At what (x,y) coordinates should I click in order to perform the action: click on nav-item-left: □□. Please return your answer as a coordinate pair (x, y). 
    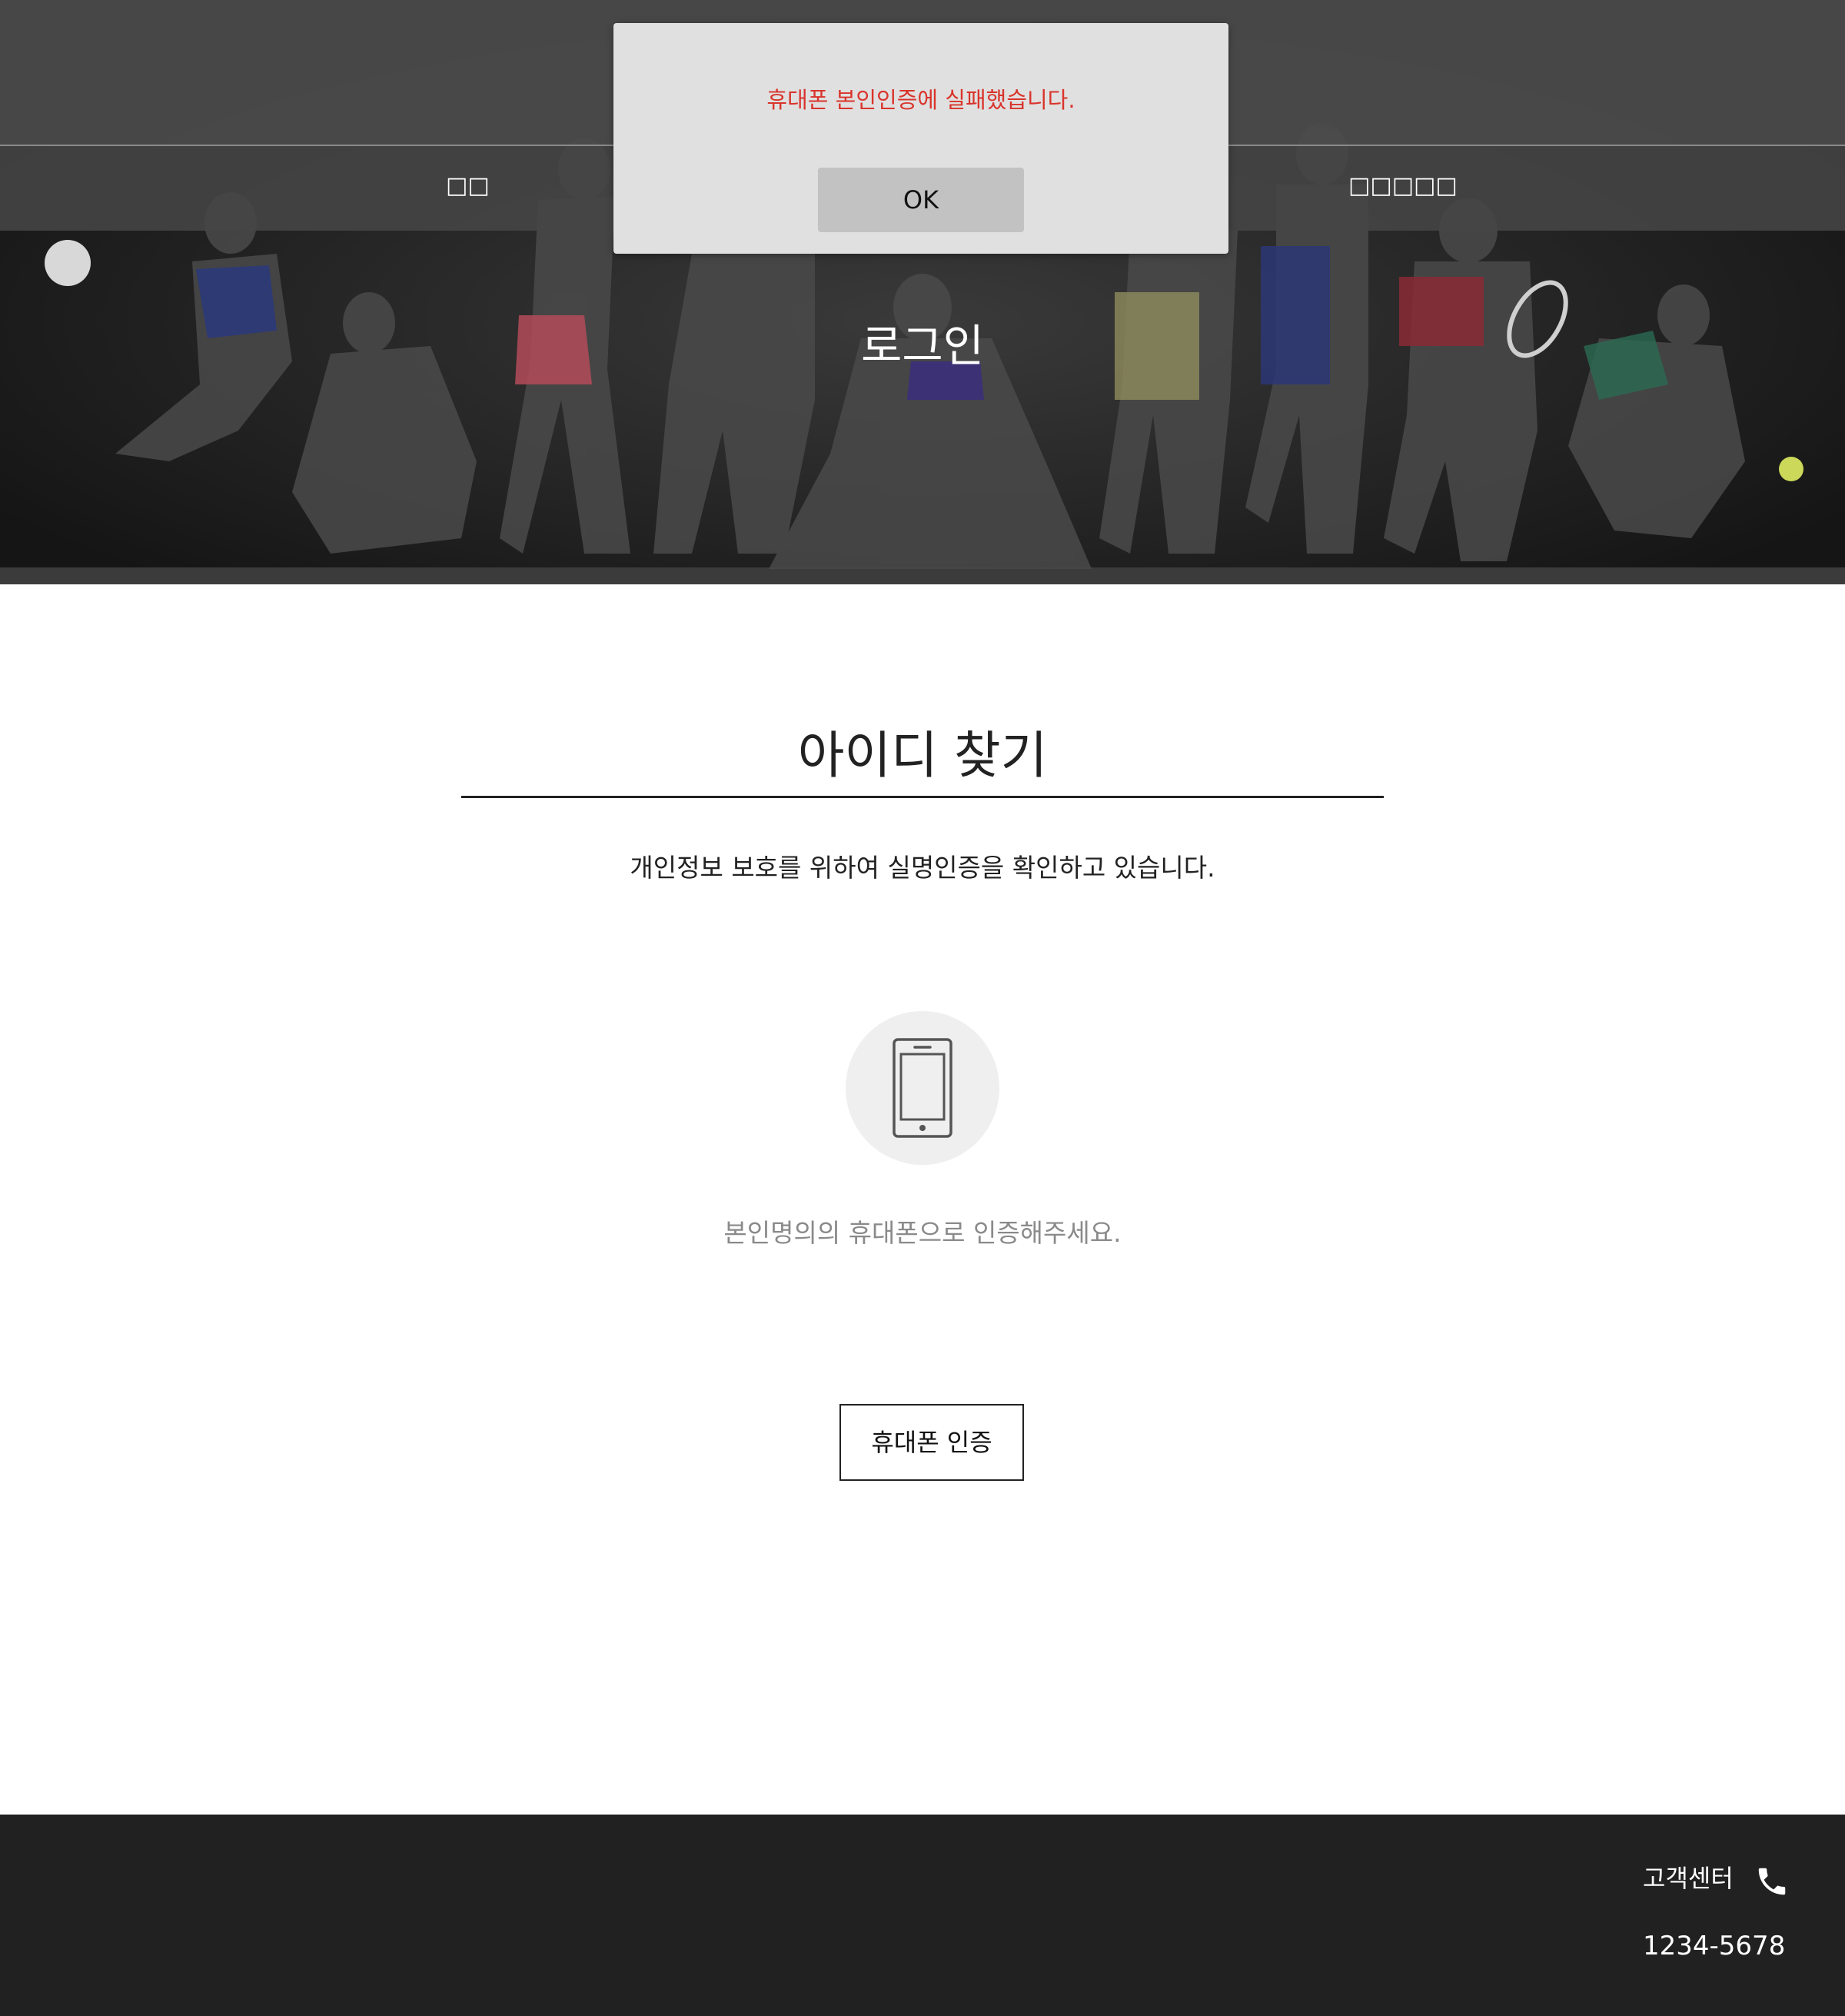
    Looking at the image, I should click on (468, 186).